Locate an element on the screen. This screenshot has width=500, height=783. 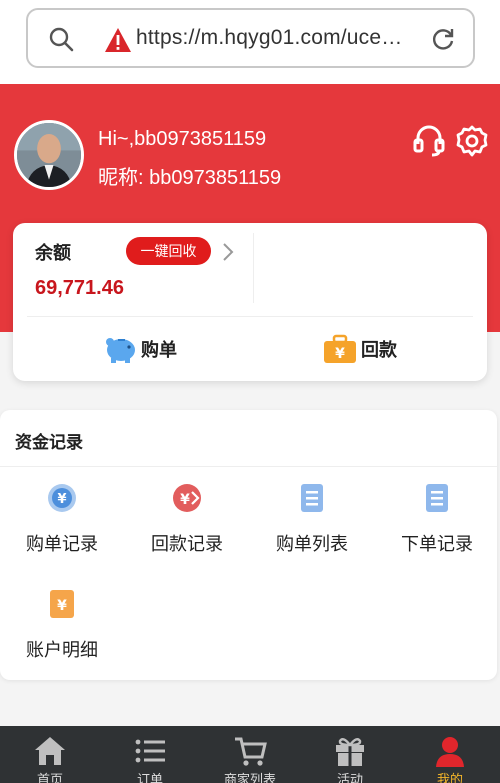
balance-amount: 69,771.46 is located at coordinates (79, 288).